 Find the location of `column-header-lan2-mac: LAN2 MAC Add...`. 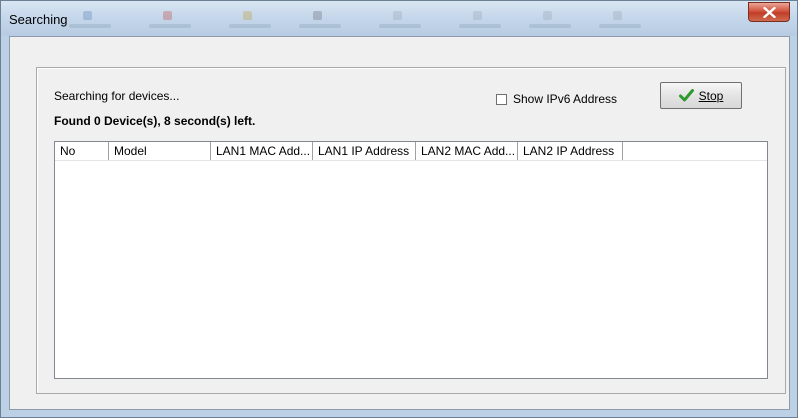

column-header-lan2-mac: LAN2 MAC Add... is located at coordinates (467, 151).